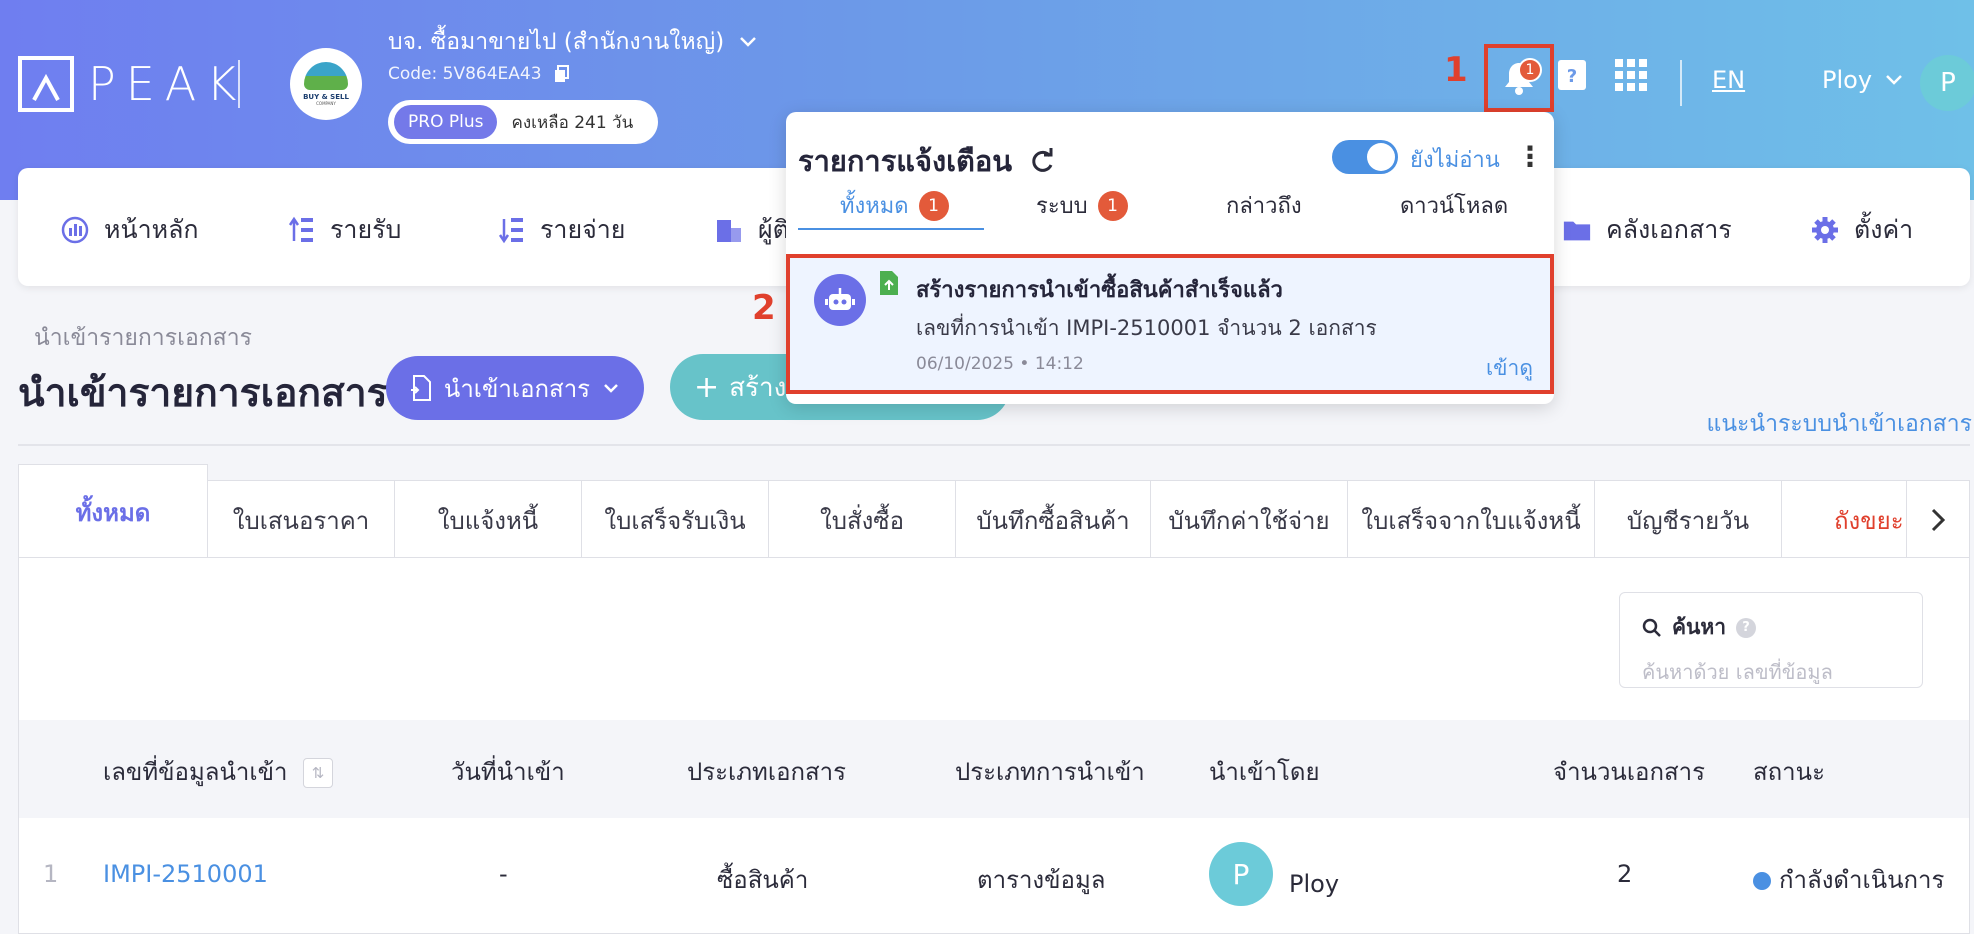 This screenshot has width=1974, height=934. I want to click on column-header-import-type: ประเภทการนำเข้า, so click(1050, 772).